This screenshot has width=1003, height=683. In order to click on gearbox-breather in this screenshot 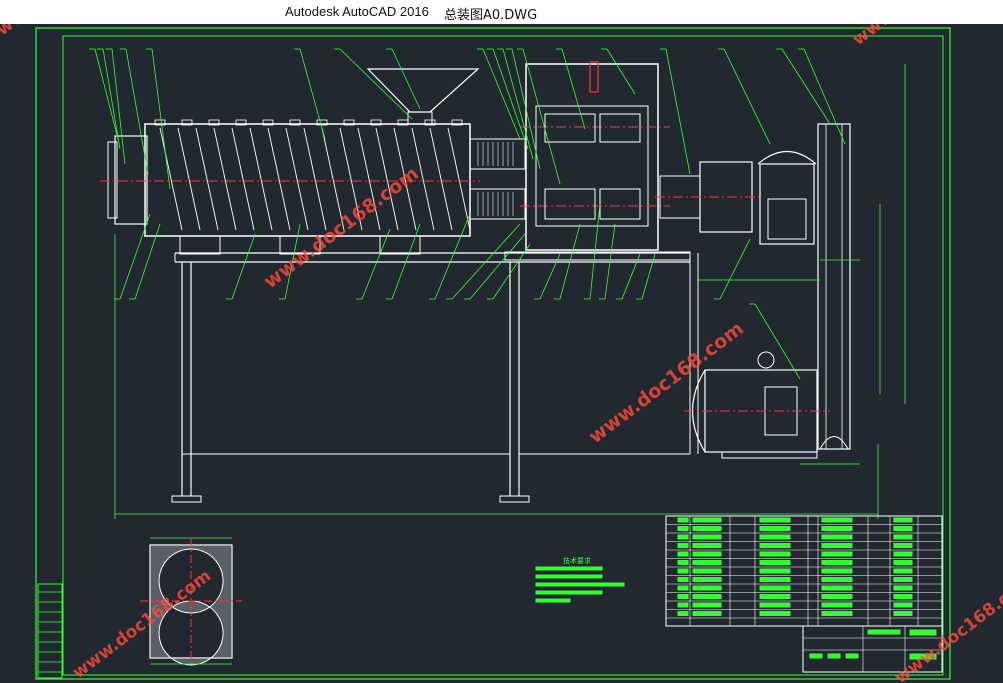, I will do `click(594, 77)`.